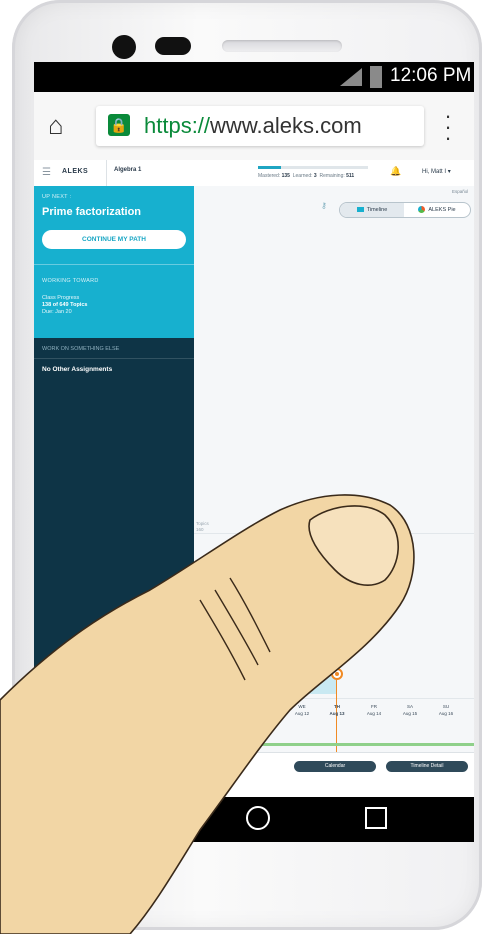 The width and height of the screenshot is (485, 934). Describe the element at coordinates (302, 706) in the screenshot. I see `day-name: WE` at that location.